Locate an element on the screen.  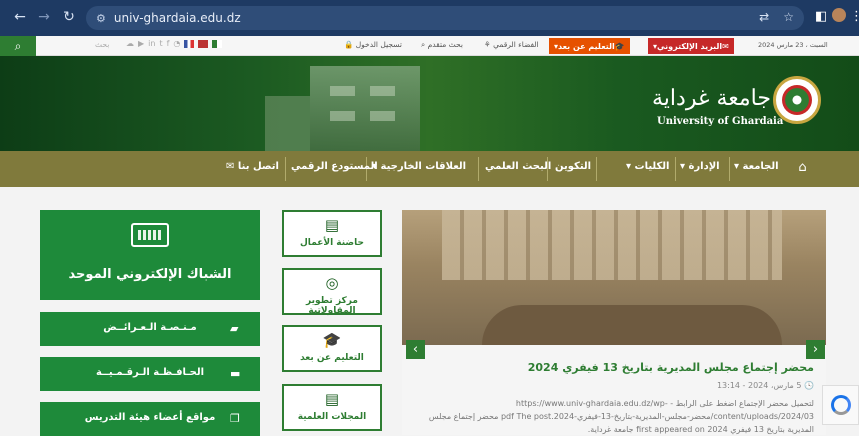
advanced-search-label: بحث متقدم is located at coordinates (445, 44).